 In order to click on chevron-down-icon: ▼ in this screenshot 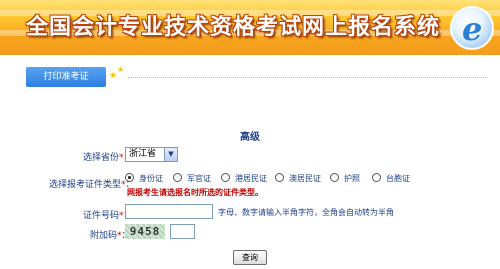, I will do `click(170, 154)`.